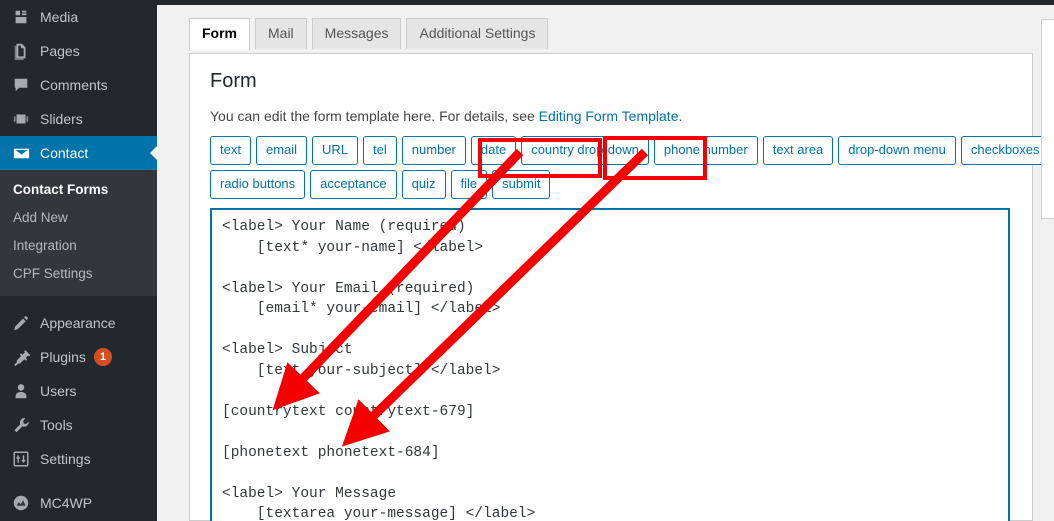 Image resolution: width=1054 pixels, height=521 pixels. Describe the element at coordinates (53, 273) in the screenshot. I see `submenu-item-label: CPF Settings` at that location.